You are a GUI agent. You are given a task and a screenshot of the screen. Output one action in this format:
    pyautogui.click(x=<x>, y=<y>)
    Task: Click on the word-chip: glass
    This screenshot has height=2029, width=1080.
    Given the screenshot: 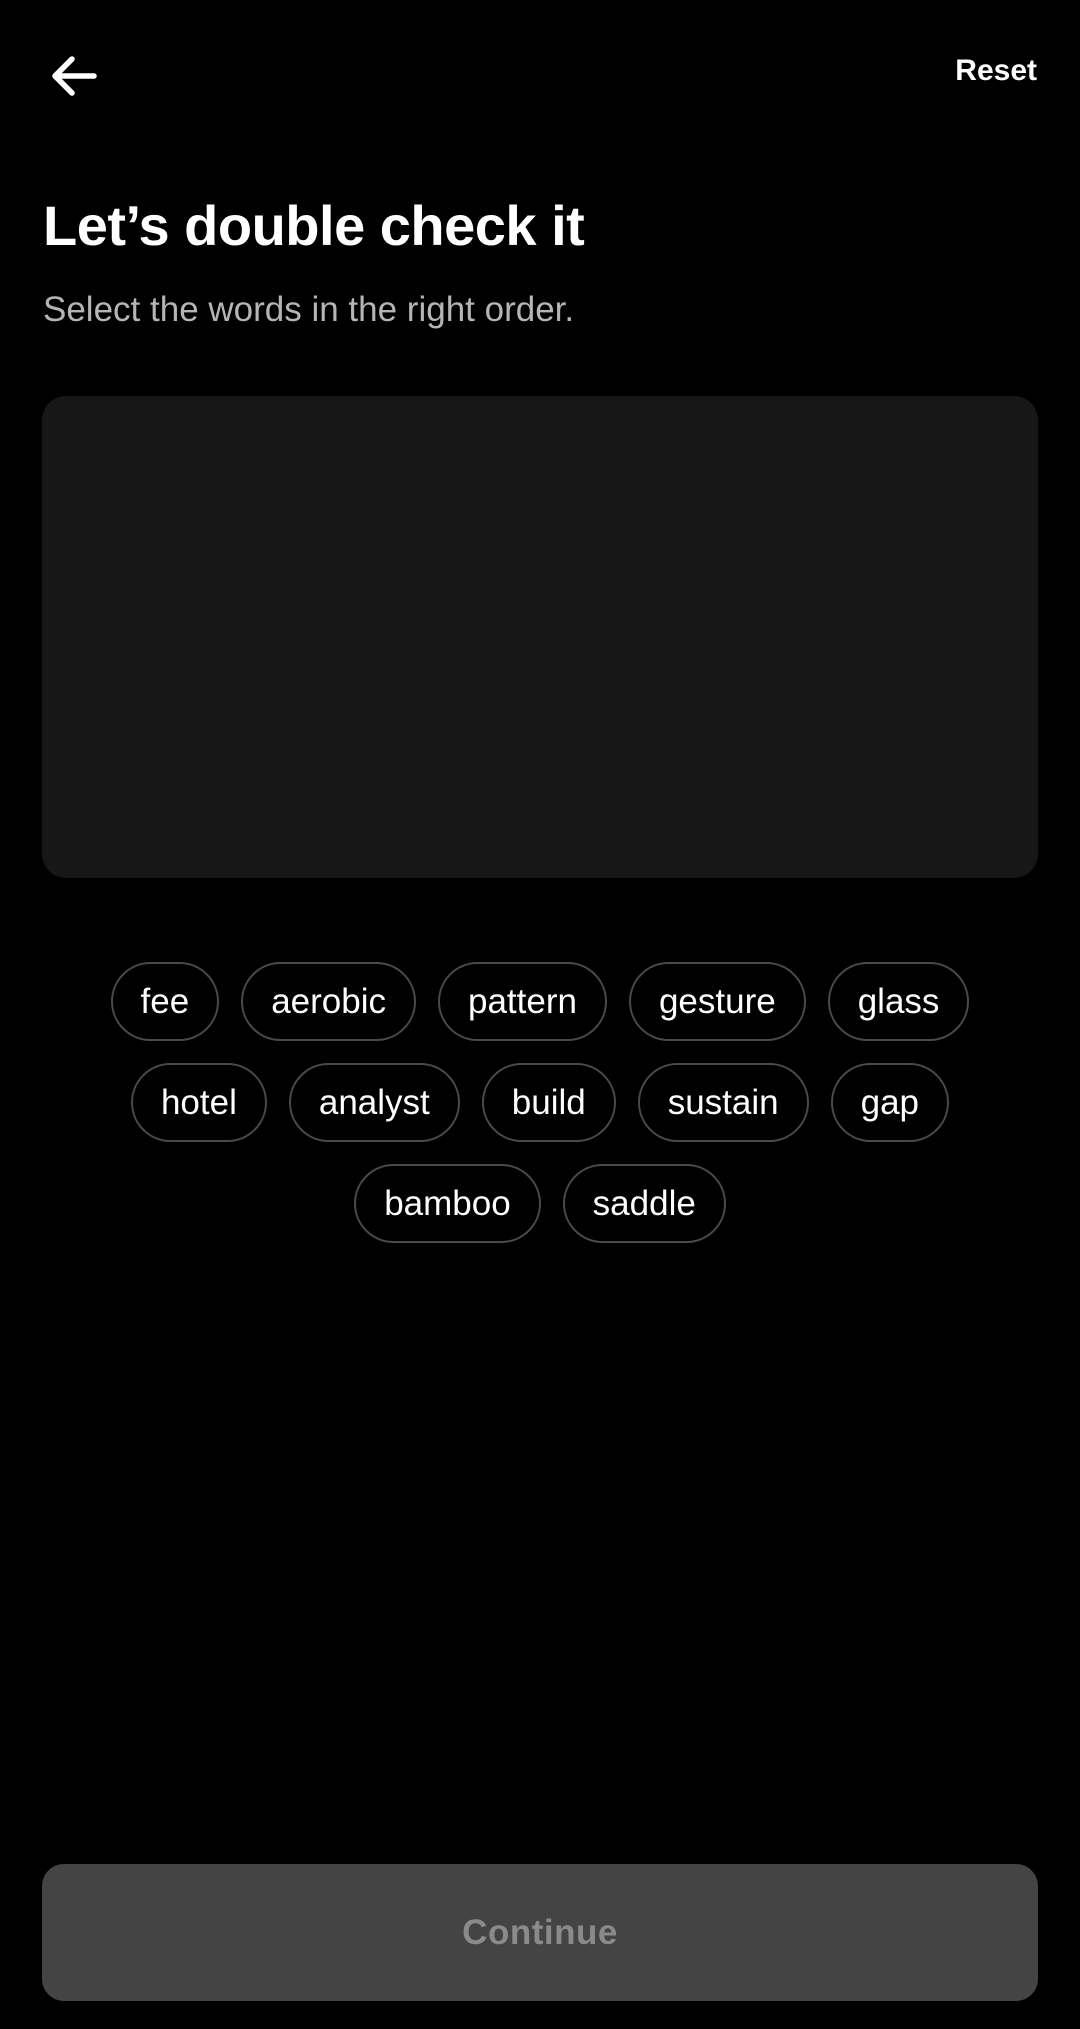 What is the action you would take?
    pyautogui.click(x=898, y=1001)
    